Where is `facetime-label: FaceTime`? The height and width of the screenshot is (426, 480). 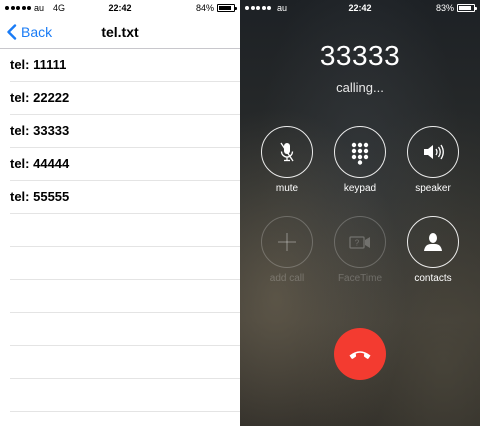
facetime-label: FaceTime is located at coordinates (360, 278).